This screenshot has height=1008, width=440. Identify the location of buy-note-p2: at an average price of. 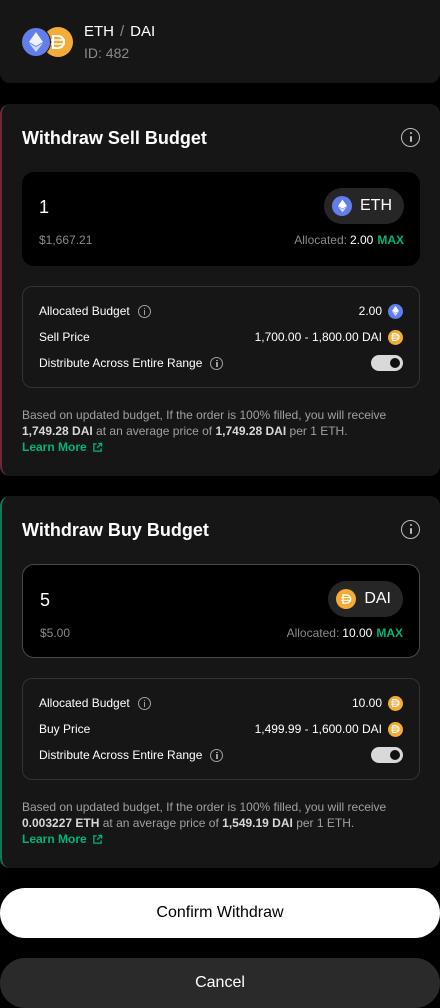
(161, 823).